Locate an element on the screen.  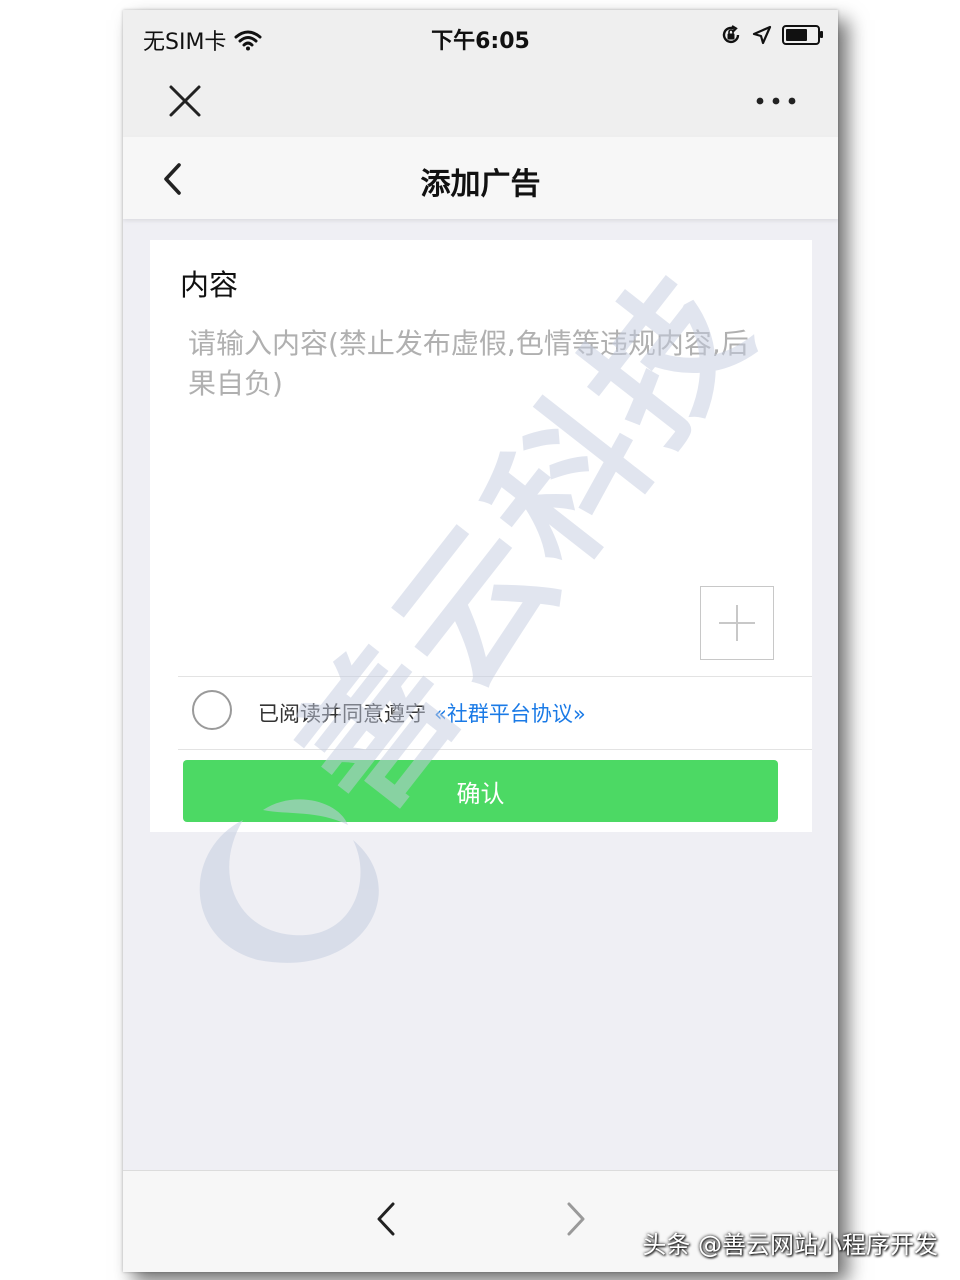
orientation-lock-icon is located at coordinates (731, 34).